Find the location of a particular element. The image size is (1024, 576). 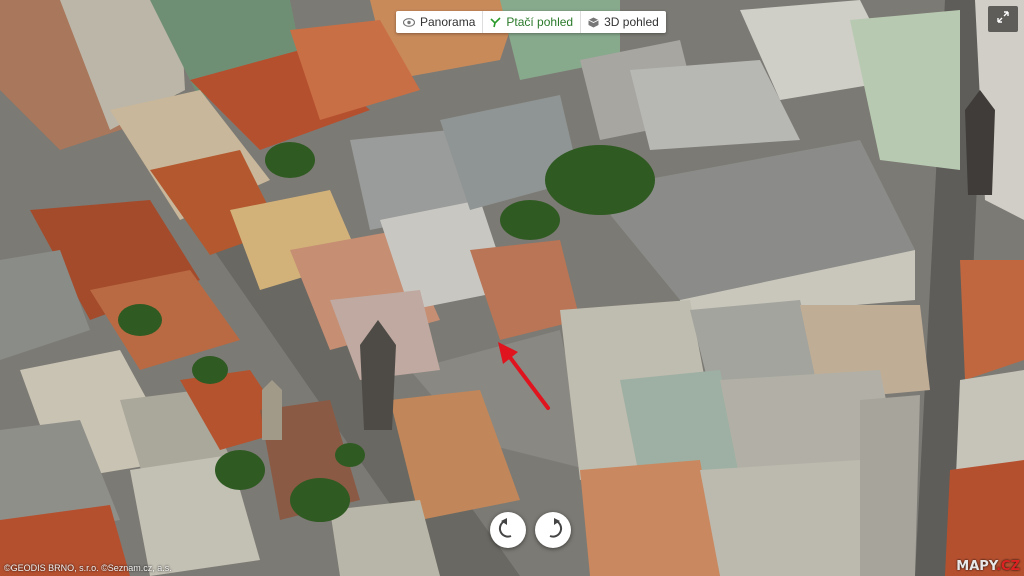

rotate-left-icon is located at coordinates (508, 530).